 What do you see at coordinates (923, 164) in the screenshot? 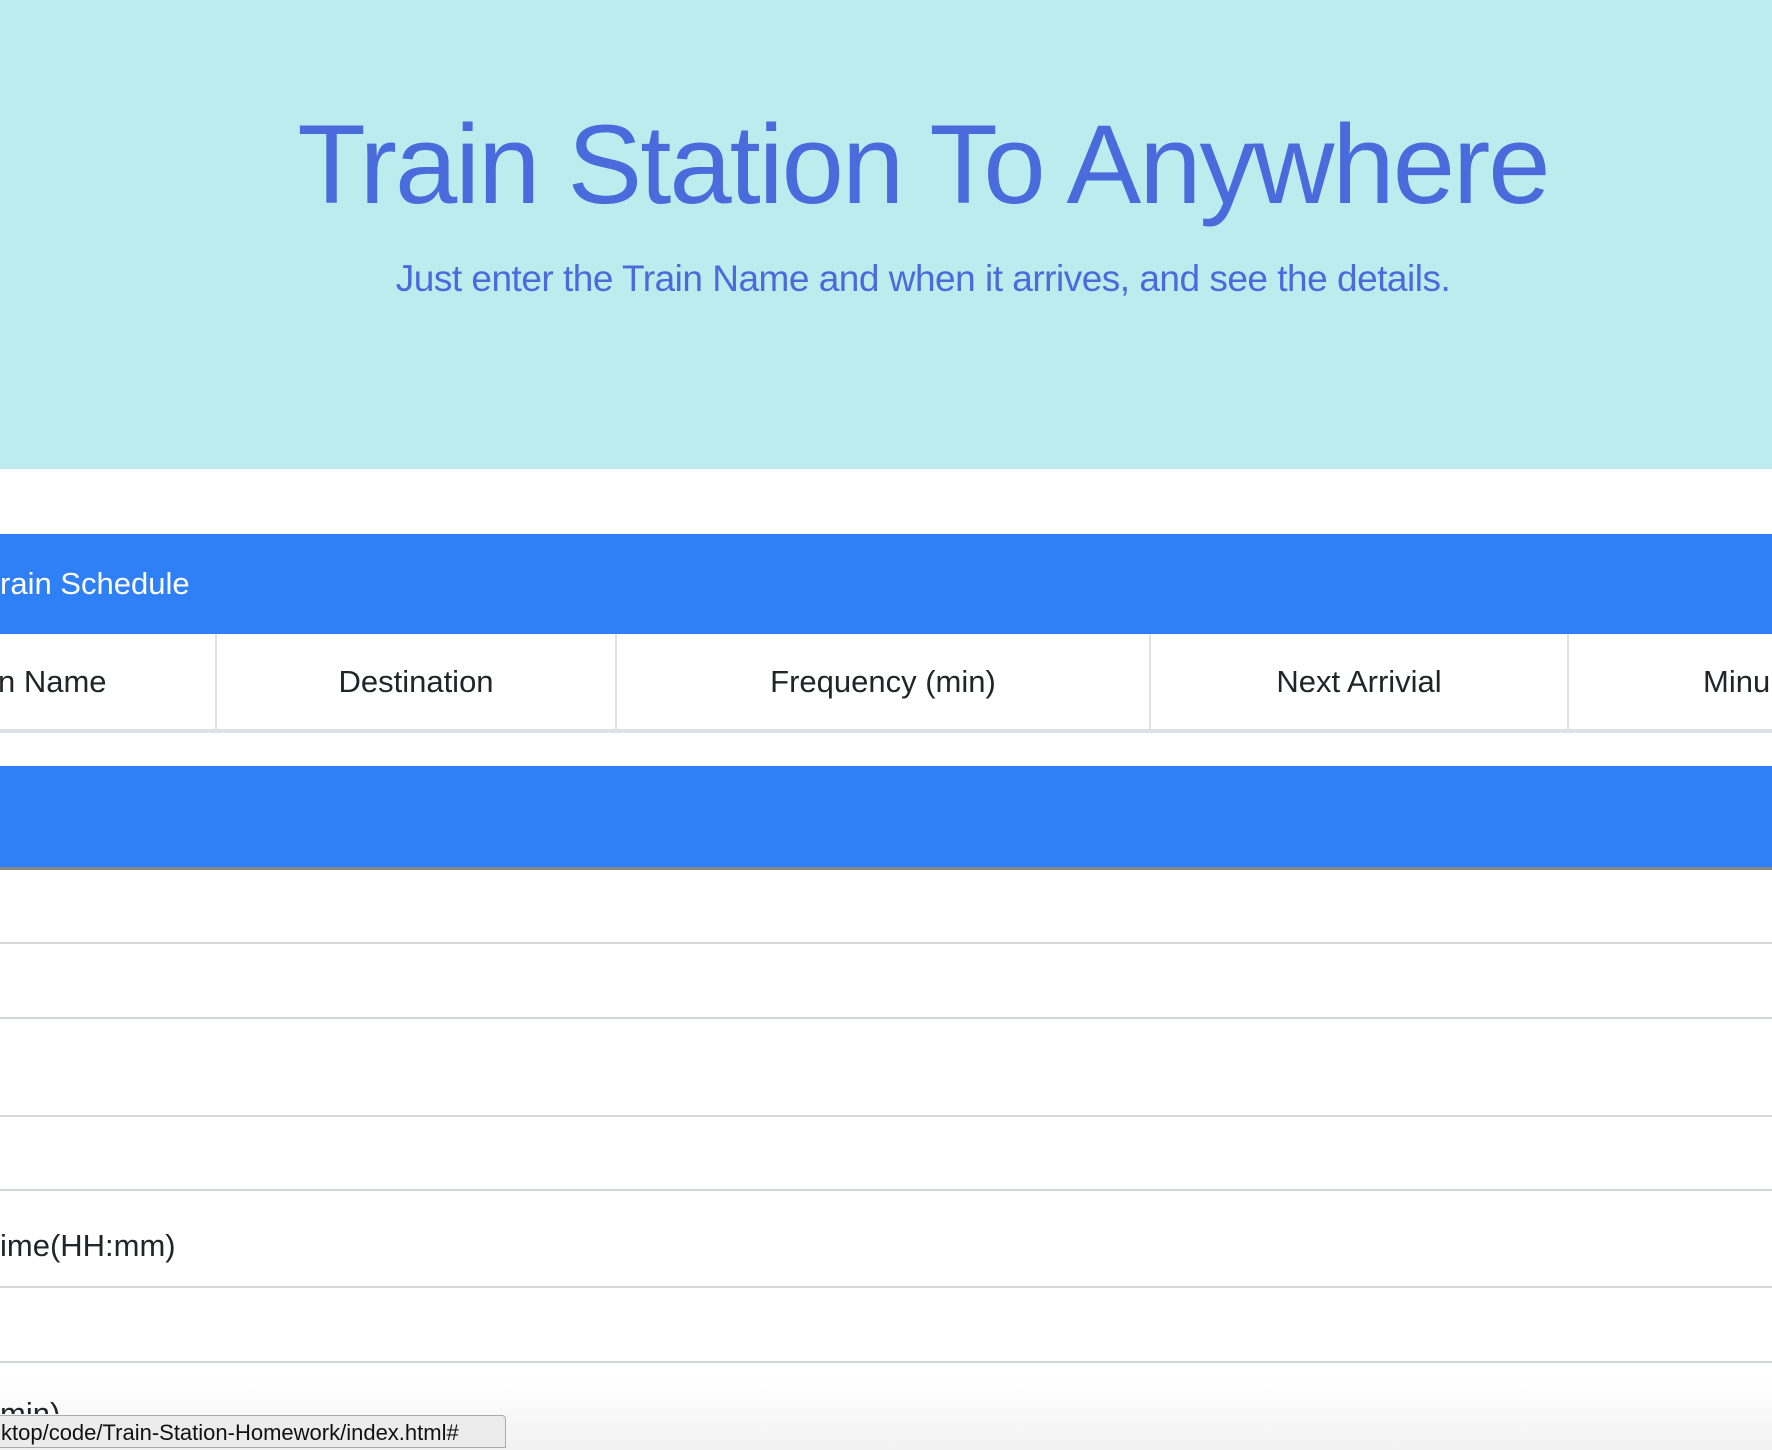
I see `page-title: Train Station To Anywhere` at bounding box center [923, 164].